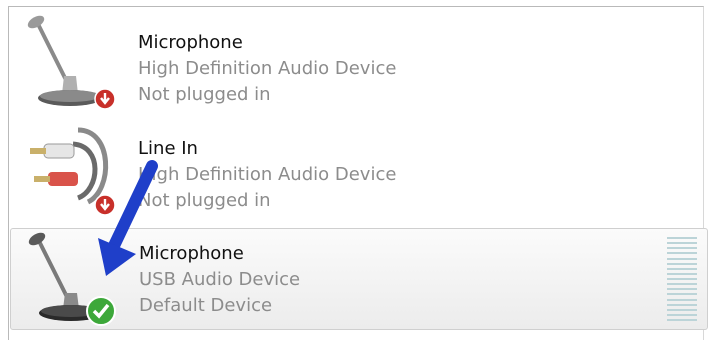 The width and height of the screenshot is (712, 343). I want to click on device-name: Microphone, so click(190, 42).